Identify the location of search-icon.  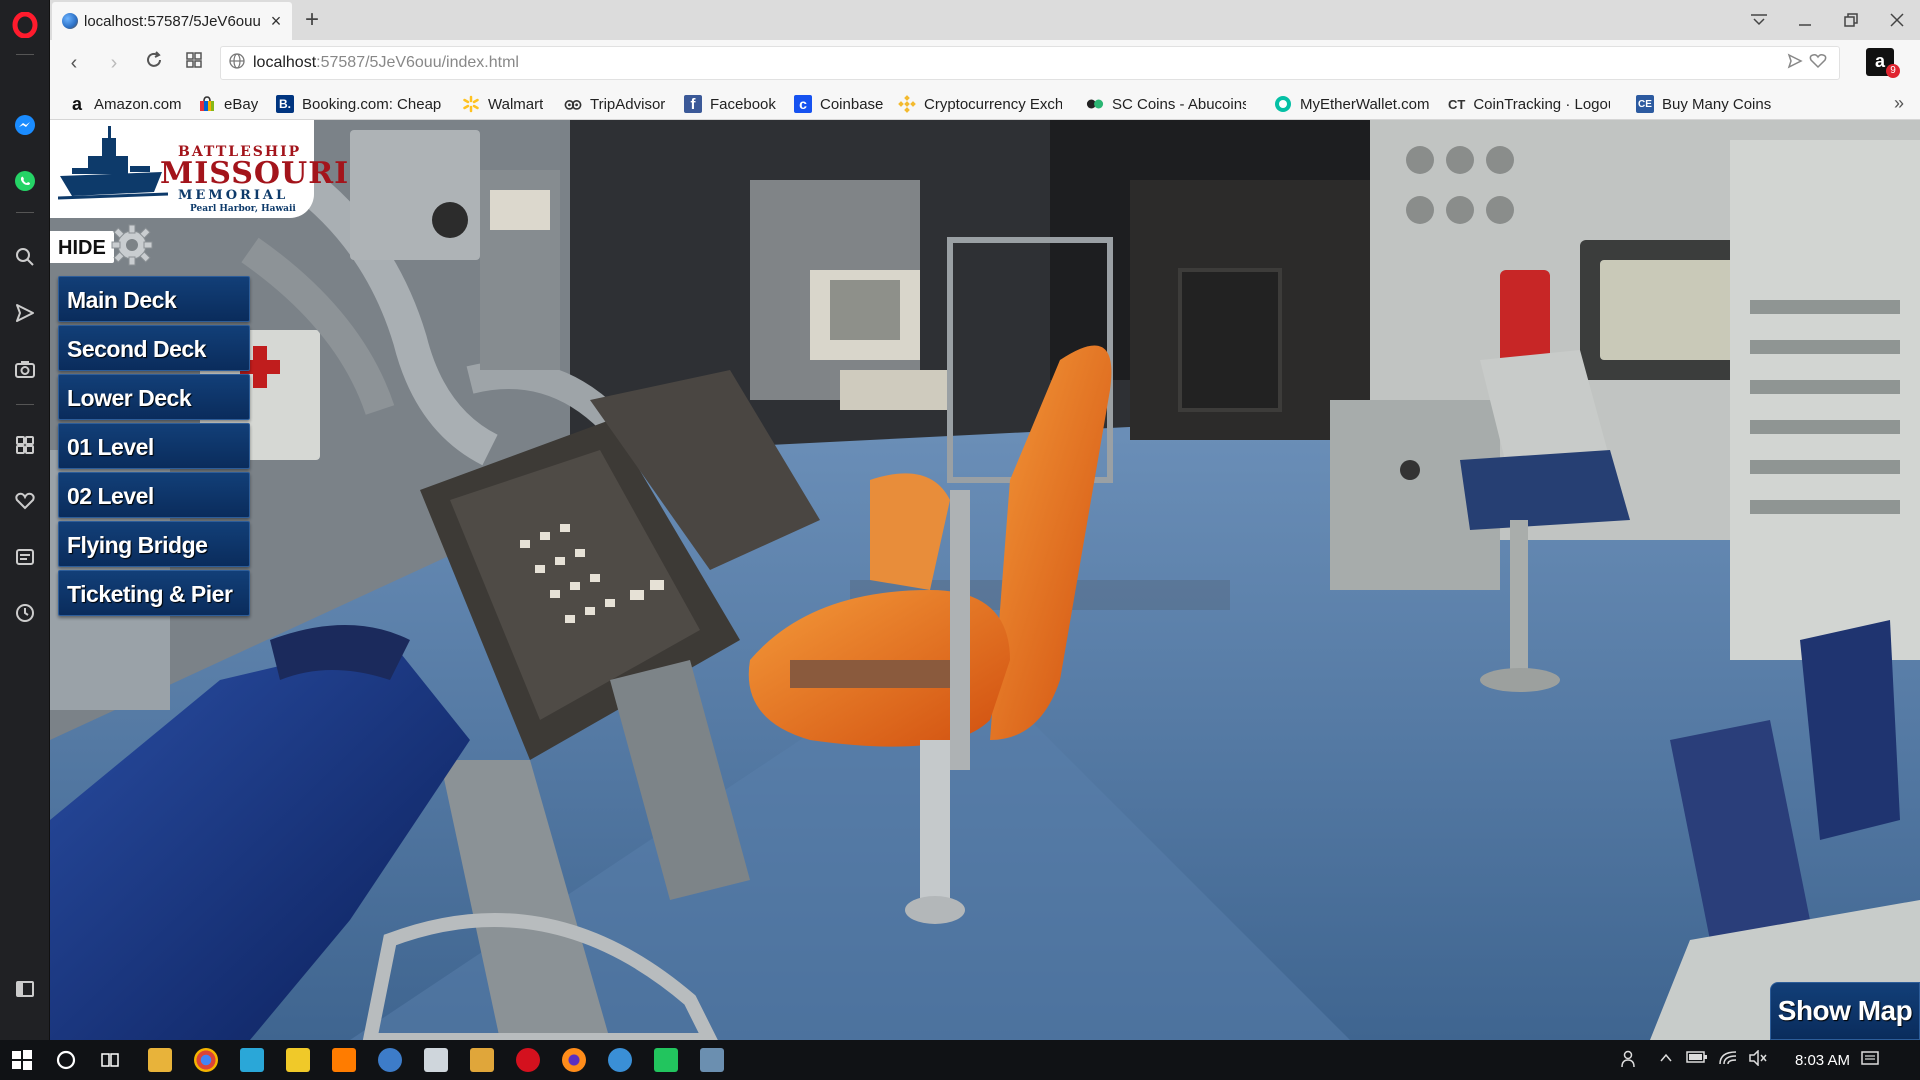
(25, 257).